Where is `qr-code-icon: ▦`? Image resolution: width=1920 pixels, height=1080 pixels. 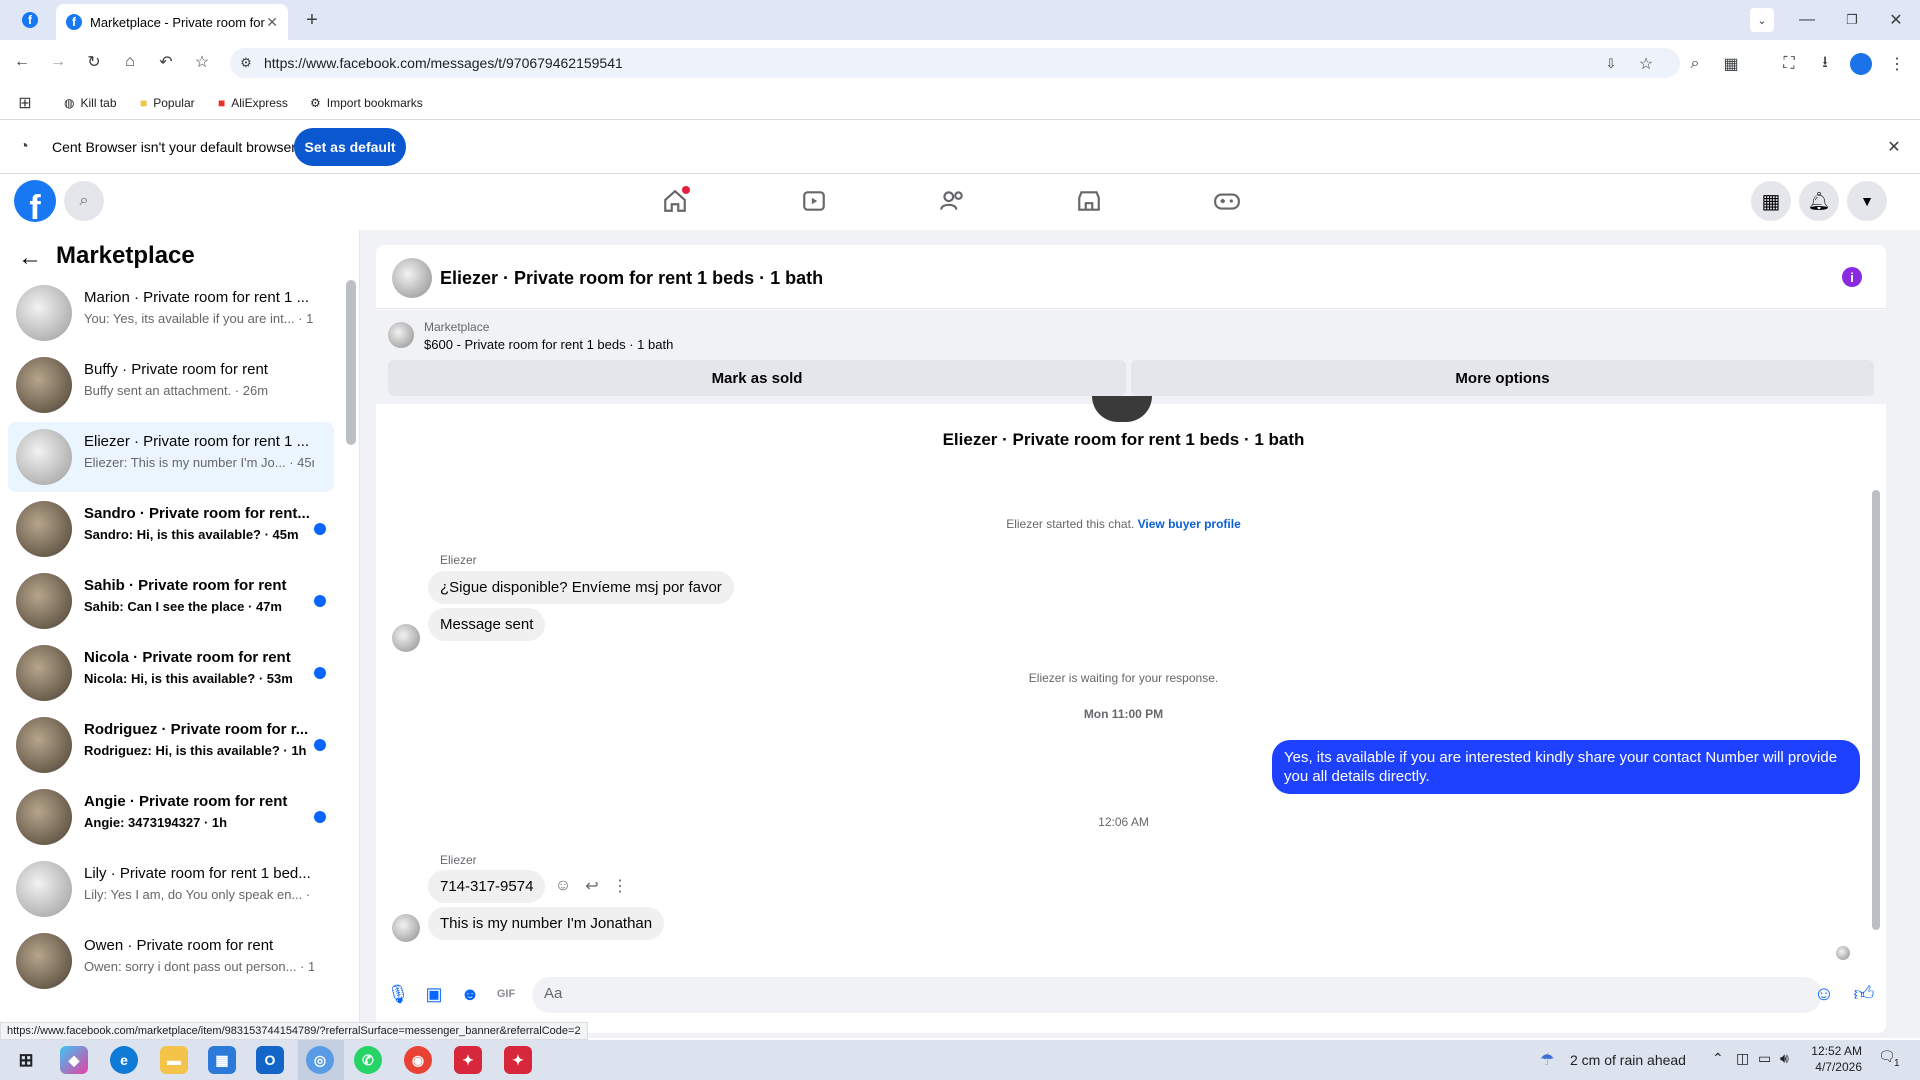 qr-code-icon: ▦ is located at coordinates (1731, 64).